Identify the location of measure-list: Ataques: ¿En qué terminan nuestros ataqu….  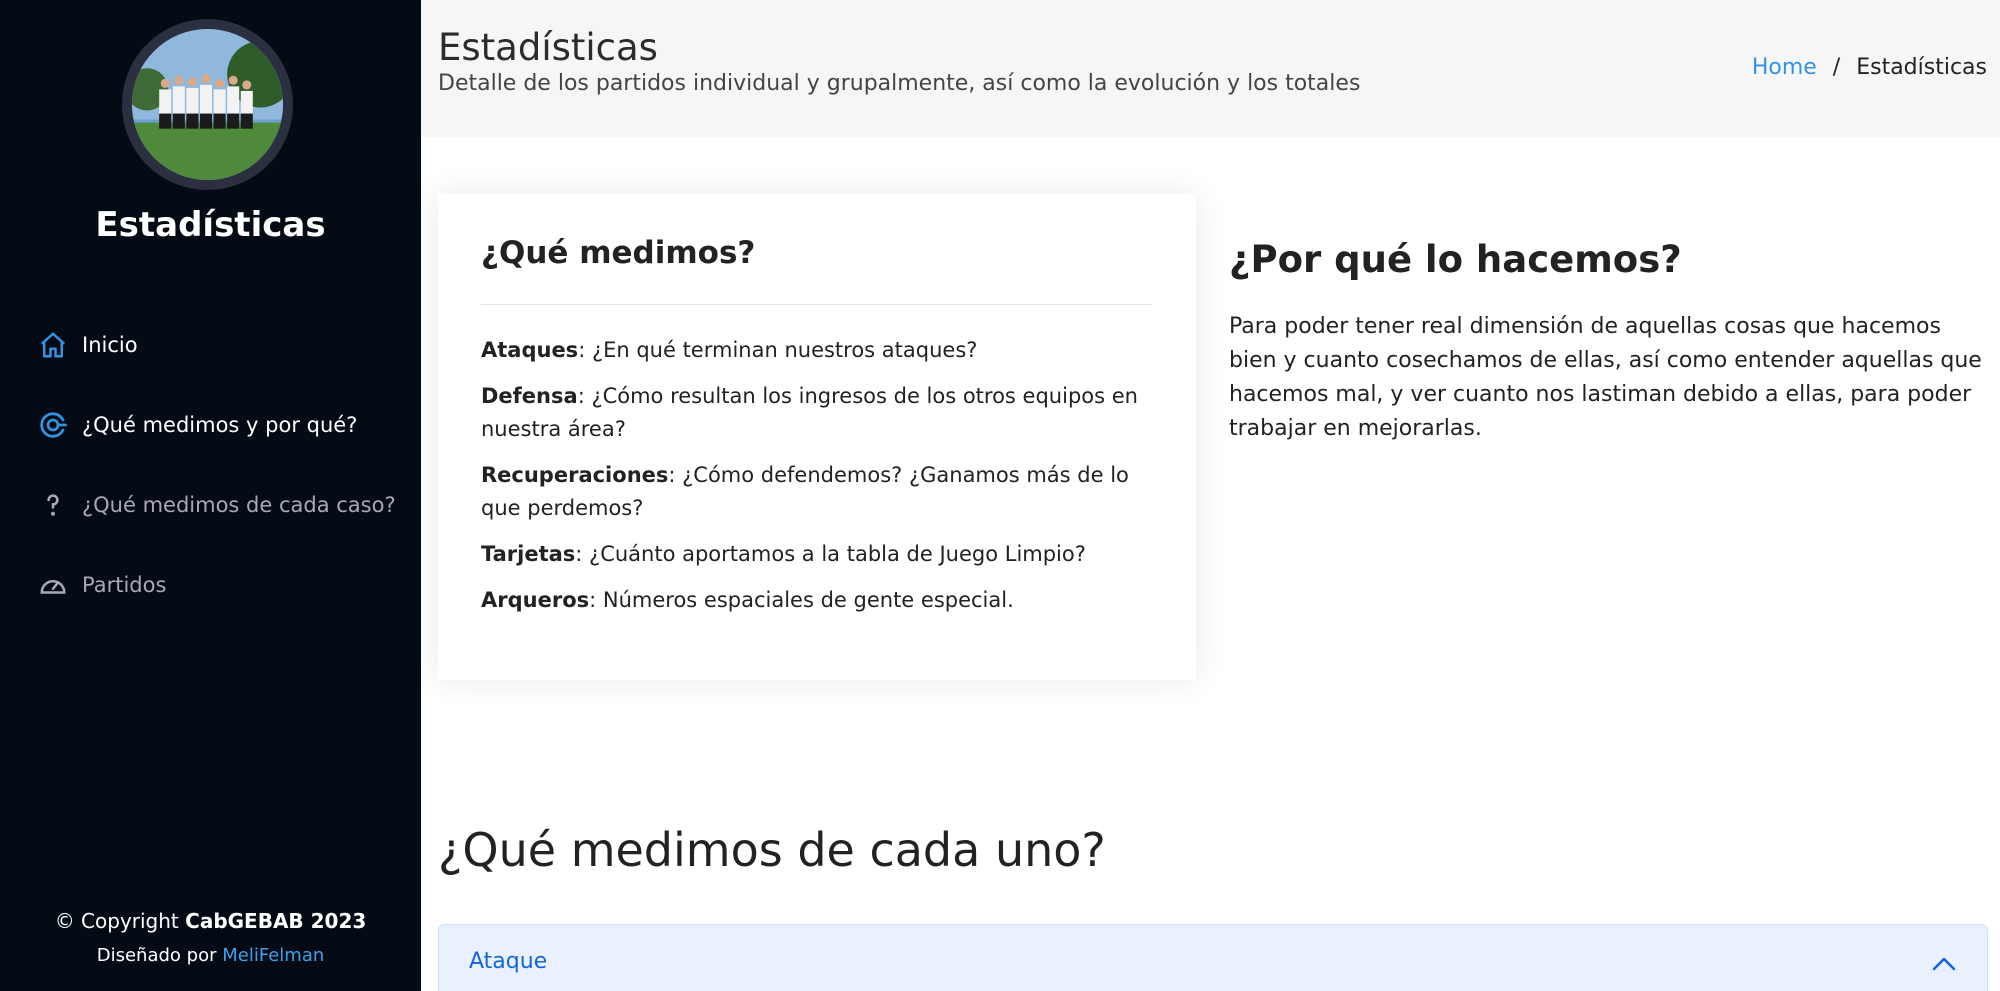
(821, 482).